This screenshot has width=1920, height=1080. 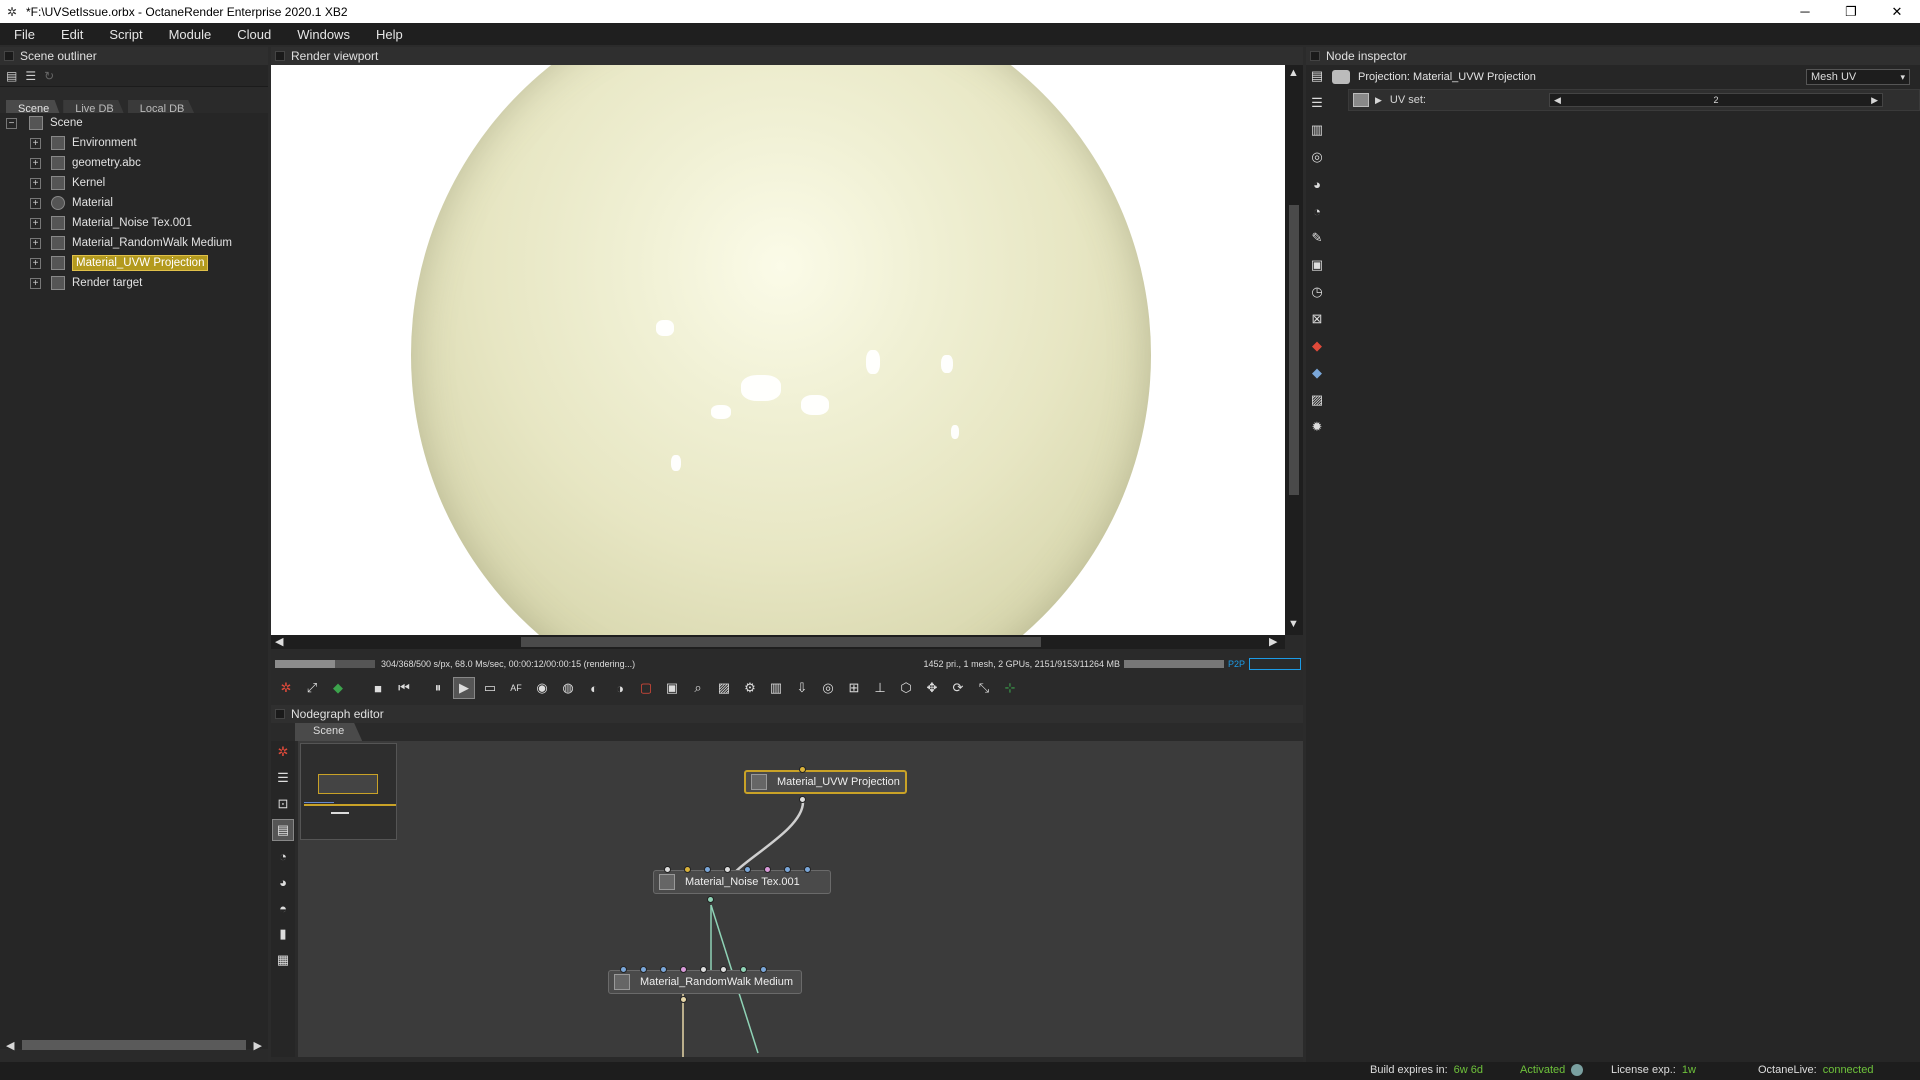 What do you see at coordinates (1317, 319) in the screenshot?
I see `postproc-icon: ⊠` at bounding box center [1317, 319].